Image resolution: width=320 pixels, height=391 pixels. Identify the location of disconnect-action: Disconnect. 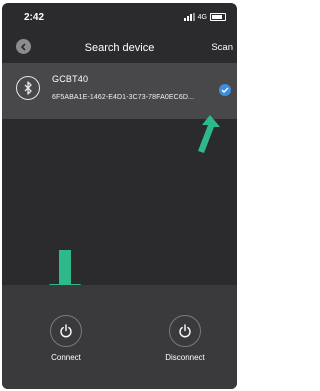
(185, 338).